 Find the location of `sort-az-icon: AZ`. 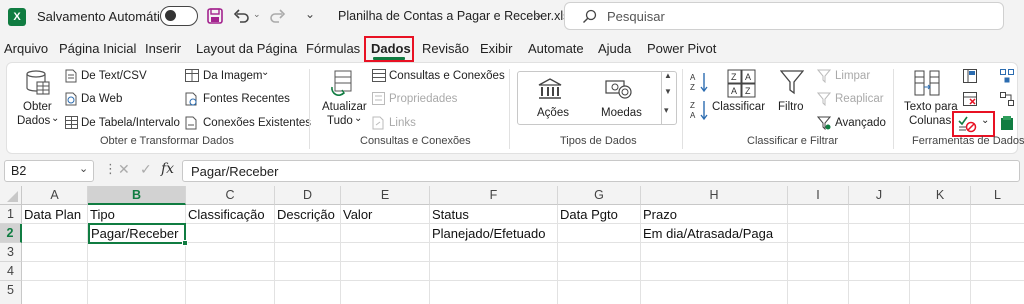

sort-az-icon: AZ is located at coordinates (699, 82).